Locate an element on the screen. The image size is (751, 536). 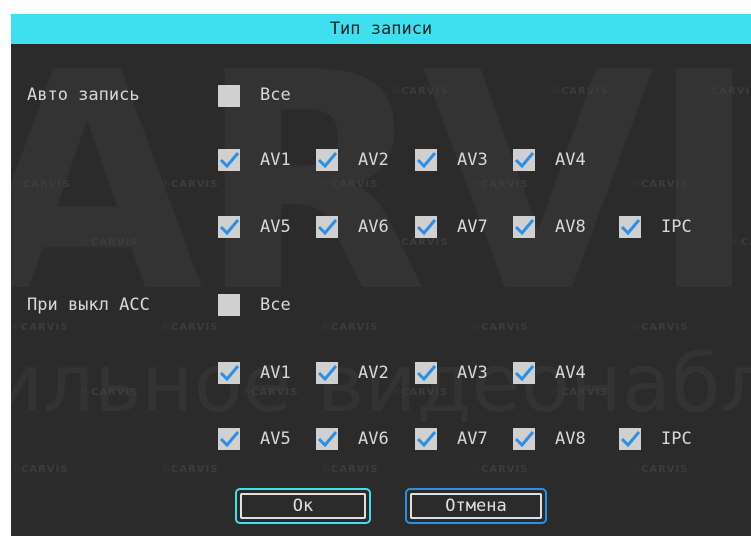
auto-channel-label: AV1 is located at coordinates (275, 160).